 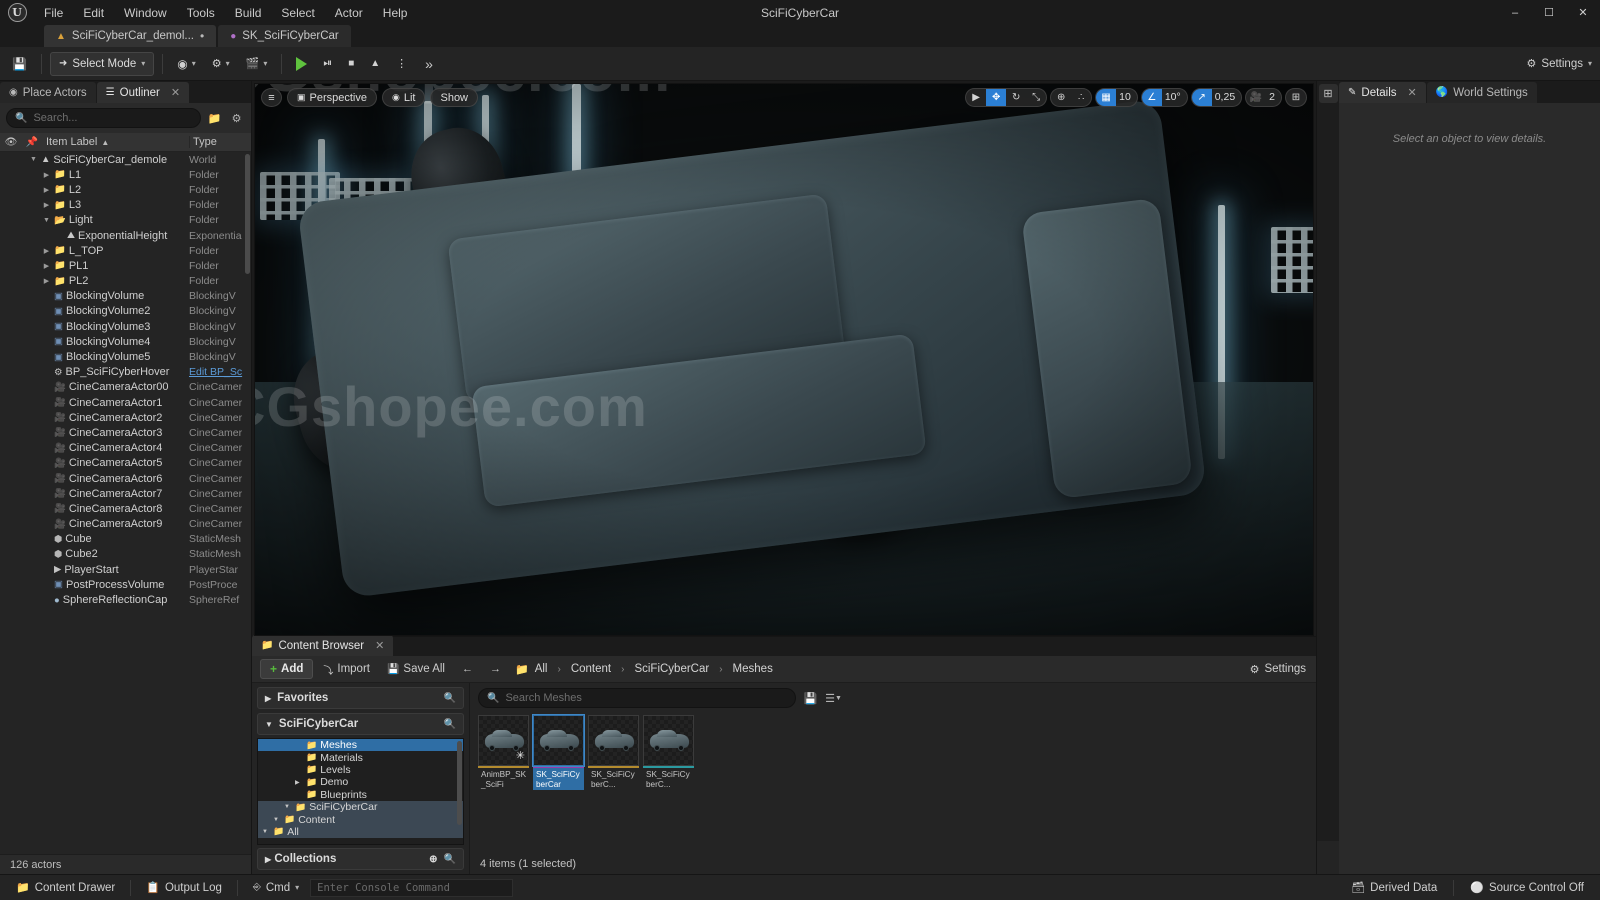 I want to click on stop-button: ■, so click(x=351, y=64).